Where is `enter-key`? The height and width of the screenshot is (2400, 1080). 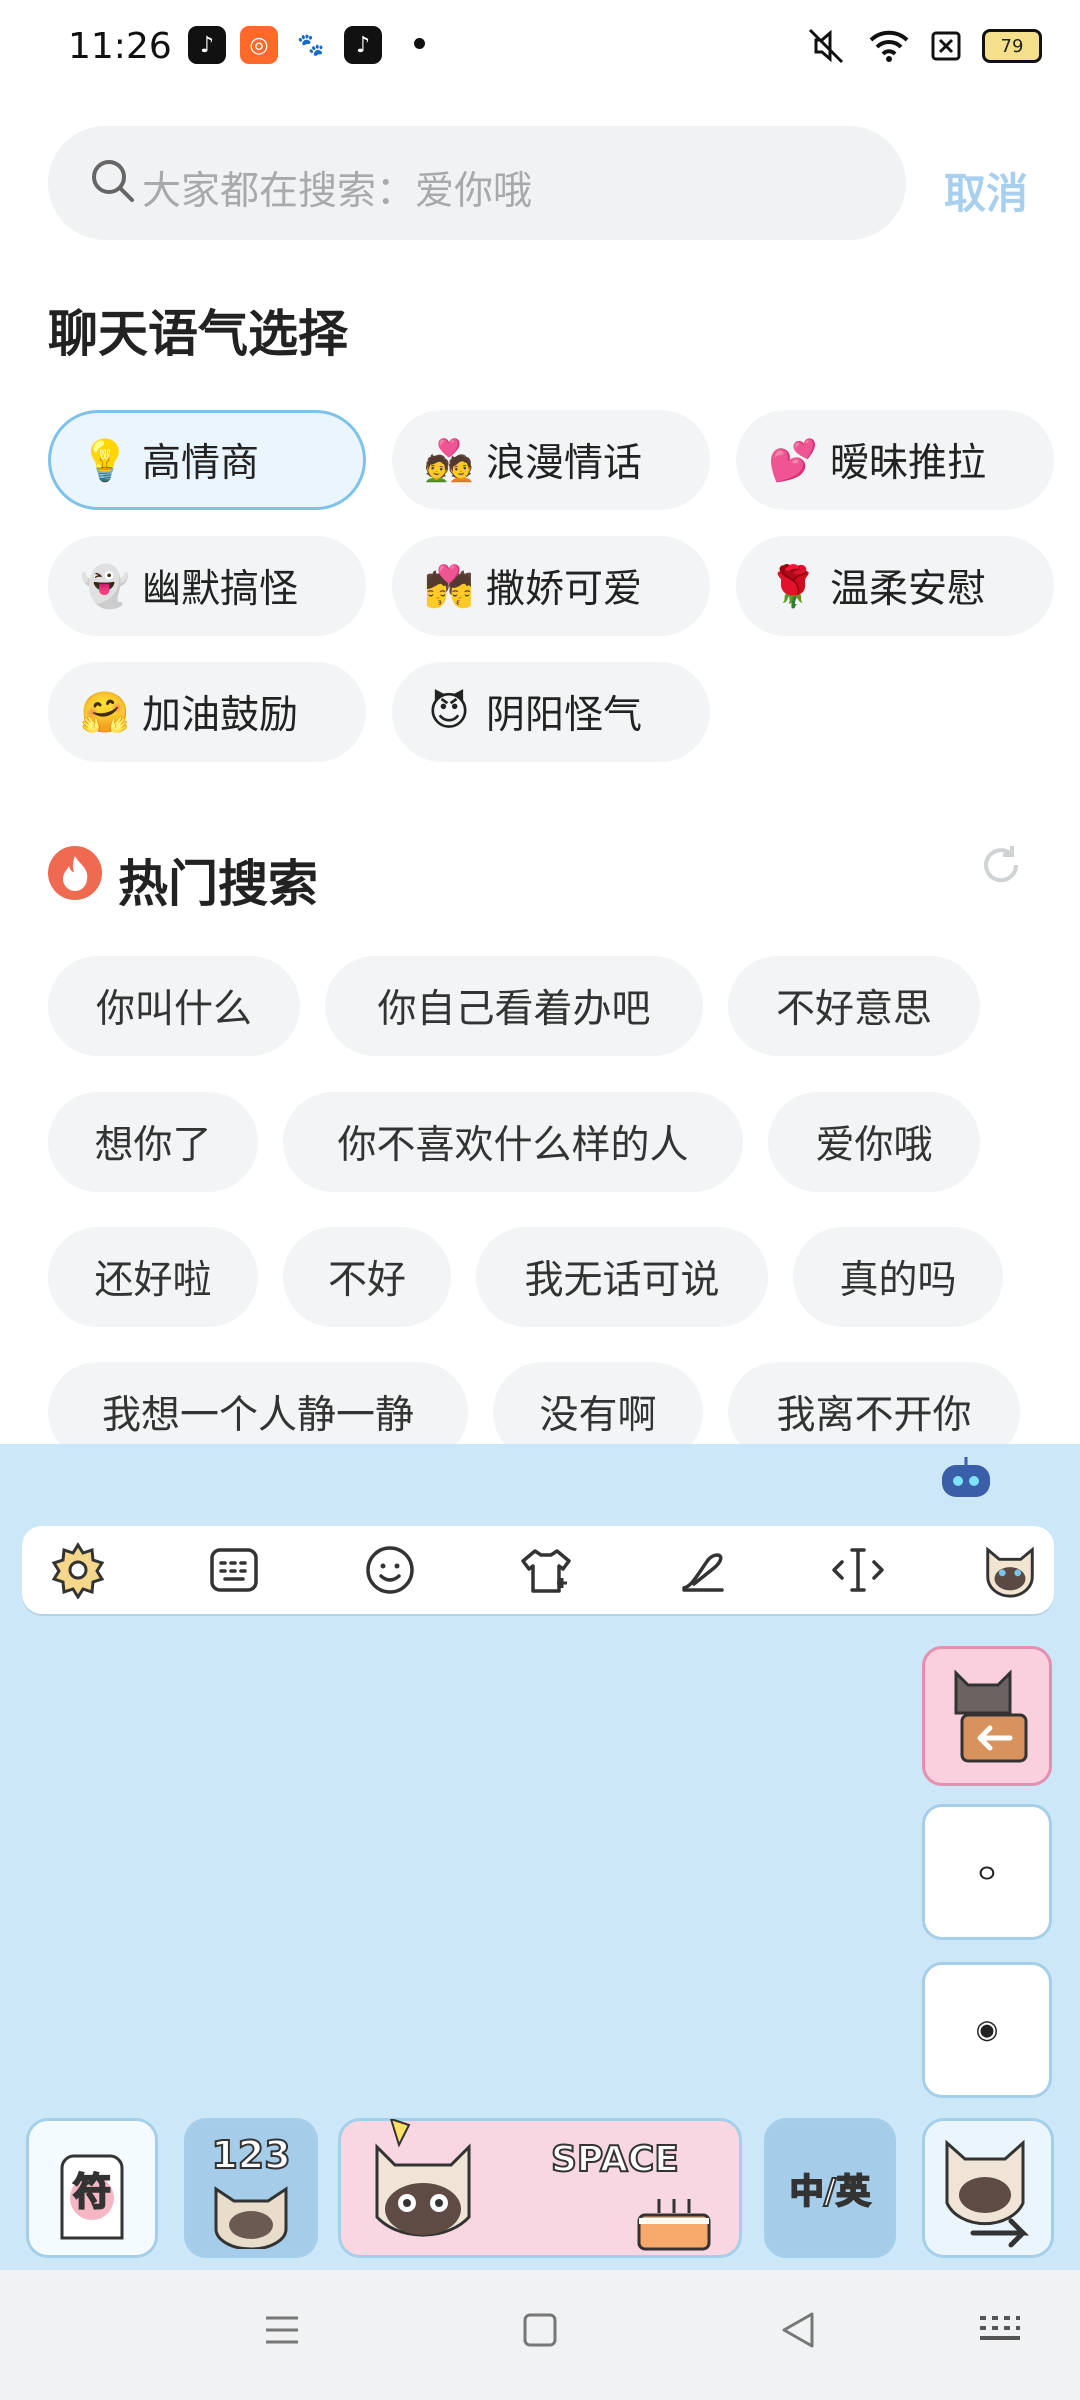 enter-key is located at coordinates (988, 2188).